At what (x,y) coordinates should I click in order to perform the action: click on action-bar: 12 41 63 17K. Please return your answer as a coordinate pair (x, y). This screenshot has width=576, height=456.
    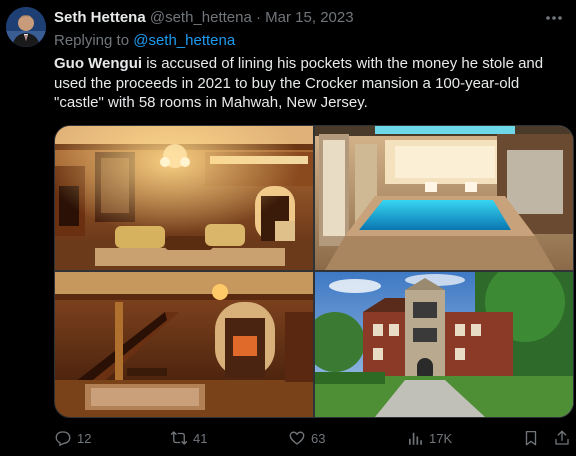
    Looking at the image, I should click on (313, 439).